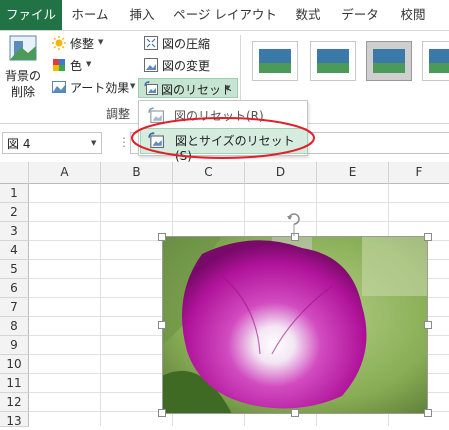  Describe the element at coordinates (31, 15) in the screenshot. I see `tab-file: ファイル` at that location.